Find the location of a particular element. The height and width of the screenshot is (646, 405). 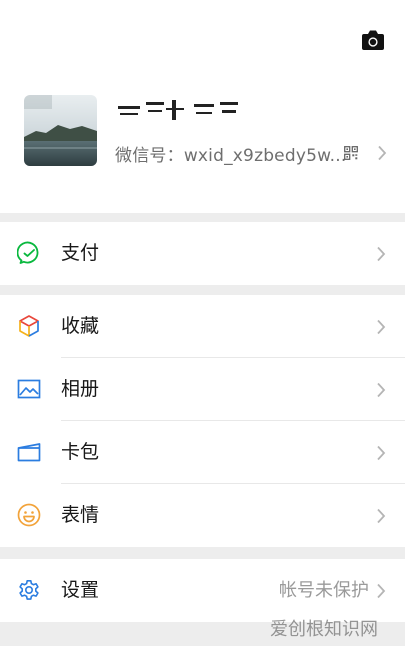

menu-label-settings: 设置 is located at coordinates (80, 590).